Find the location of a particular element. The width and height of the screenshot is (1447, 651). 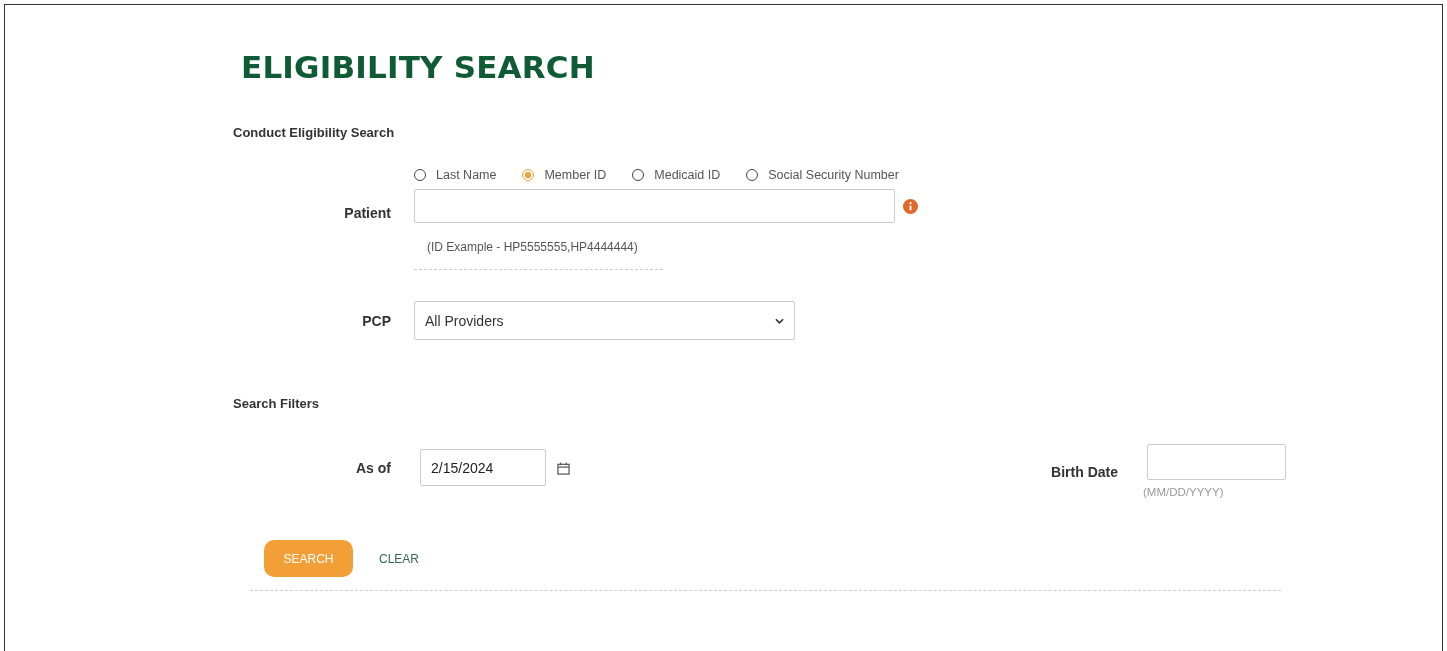

as-of-date-field: 2/15/2024 is located at coordinates (483, 467).